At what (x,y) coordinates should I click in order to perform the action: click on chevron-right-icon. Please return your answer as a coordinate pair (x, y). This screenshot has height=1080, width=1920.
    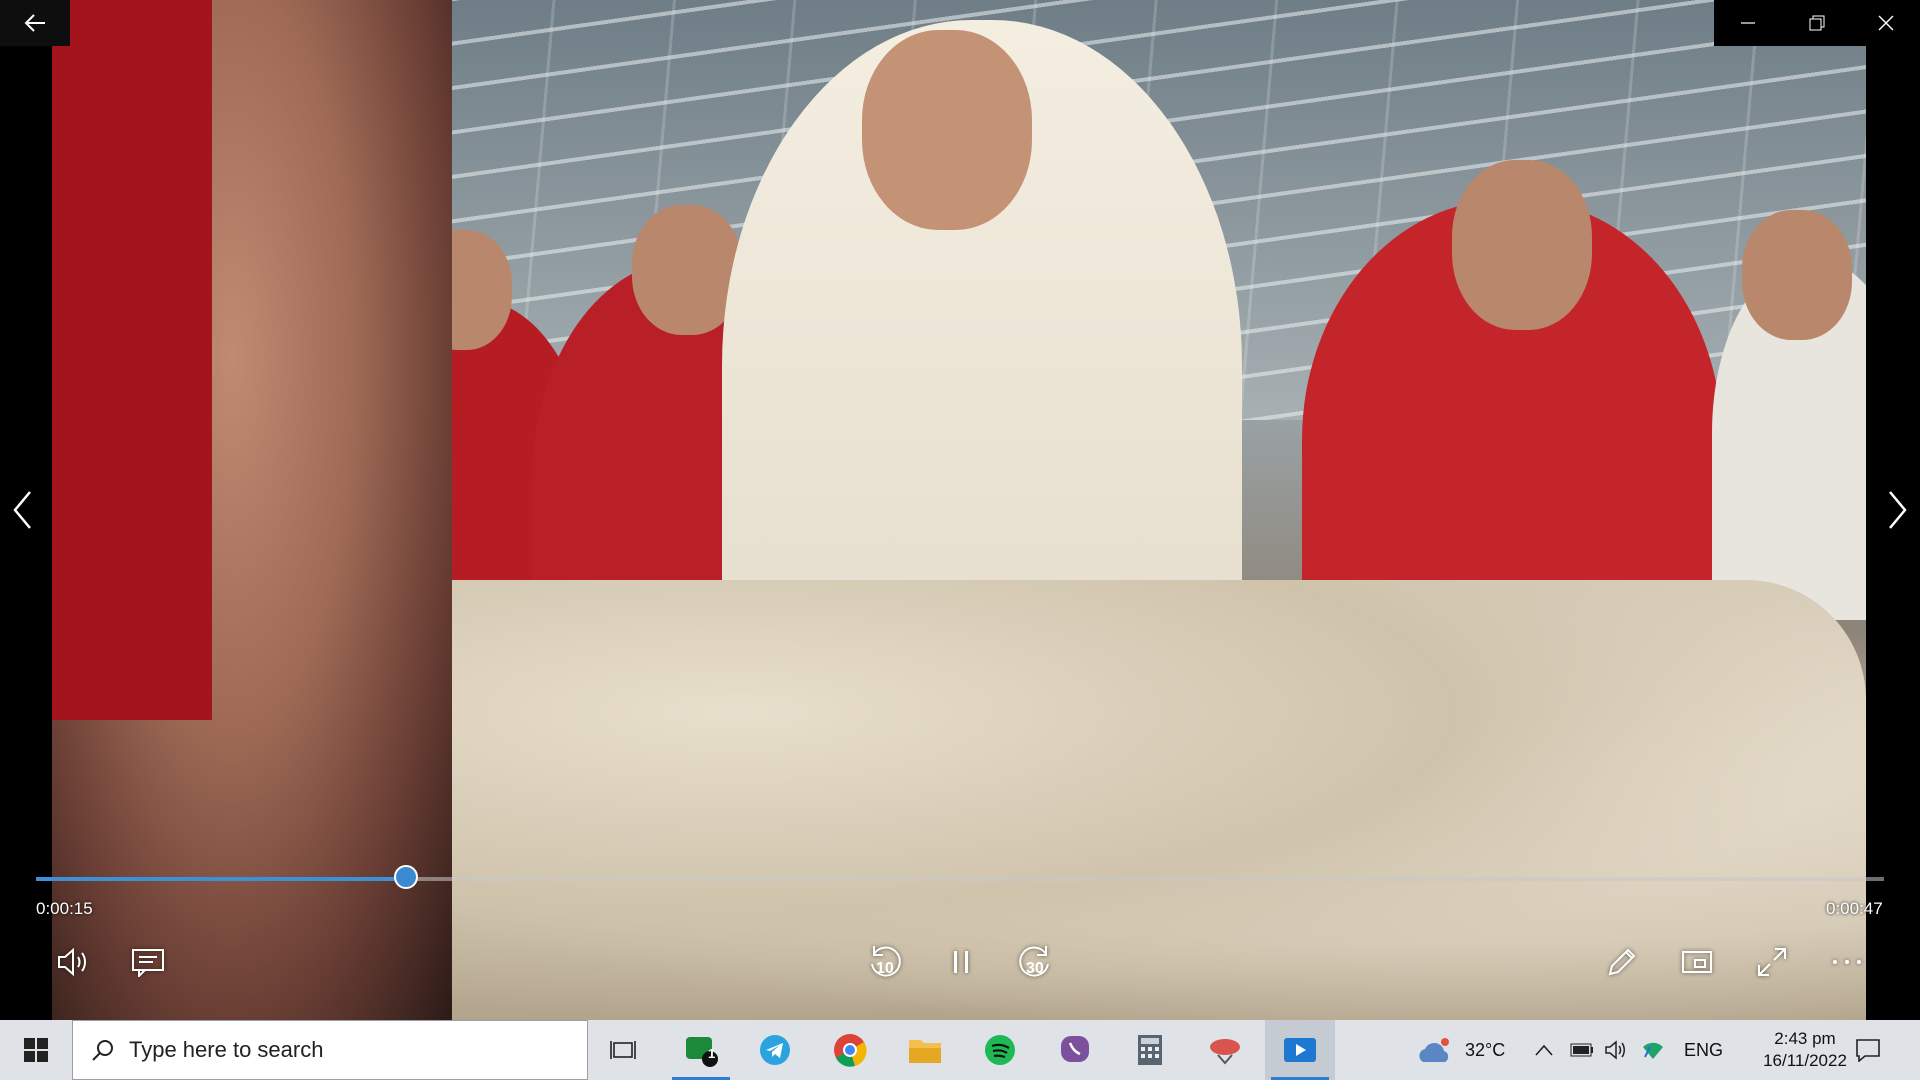
    Looking at the image, I should click on (1898, 510).